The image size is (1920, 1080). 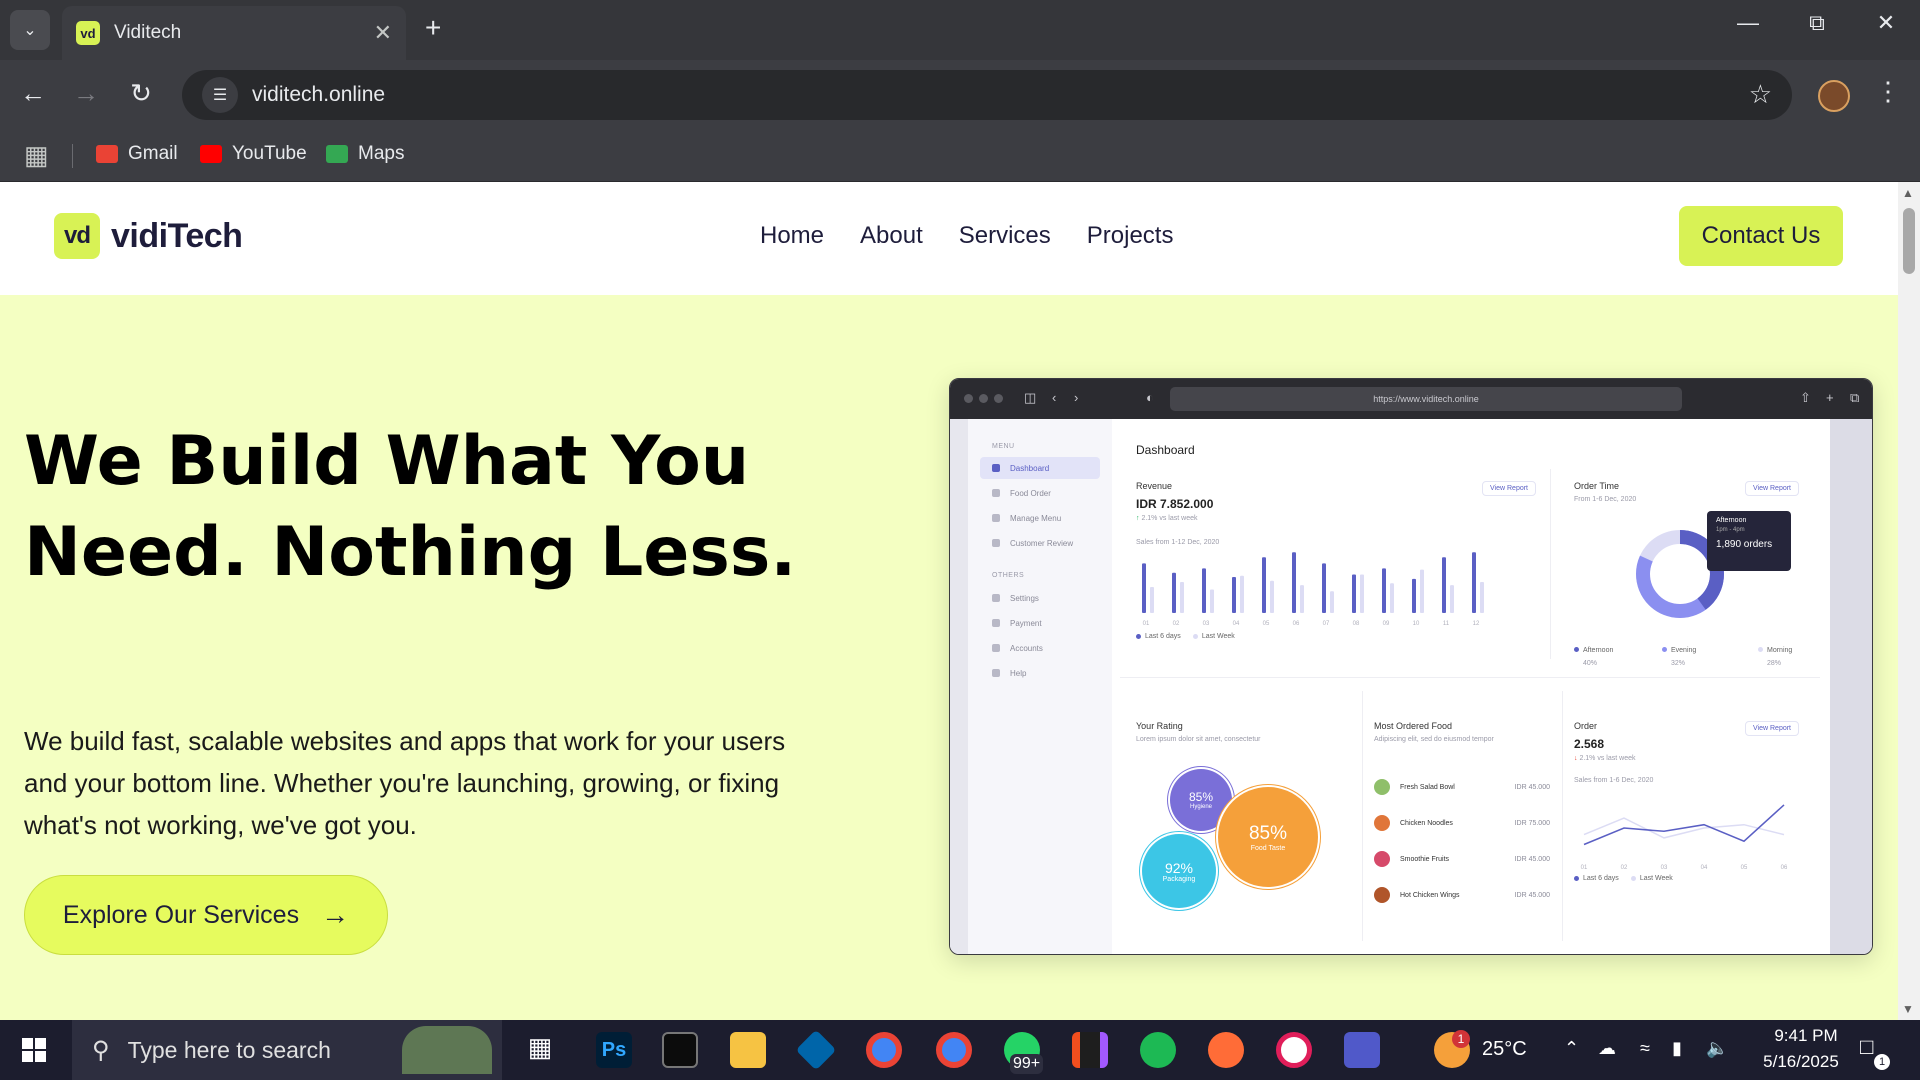 I want to click on wifi-icon: ≈, so click(x=1645, y=1048).